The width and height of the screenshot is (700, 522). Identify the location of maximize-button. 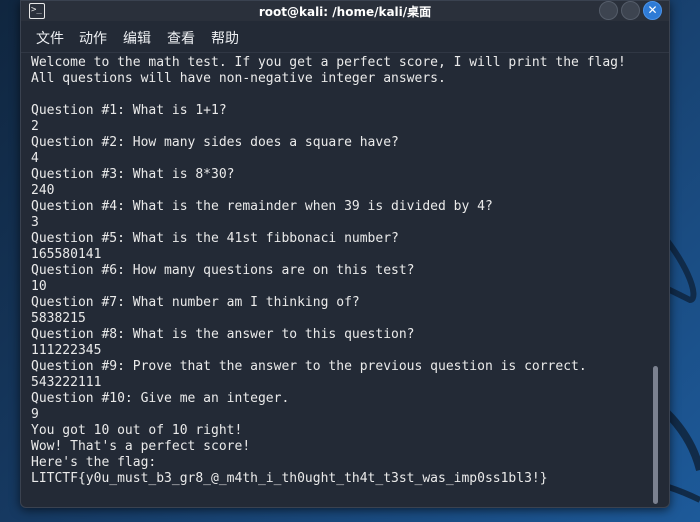
(630, 10).